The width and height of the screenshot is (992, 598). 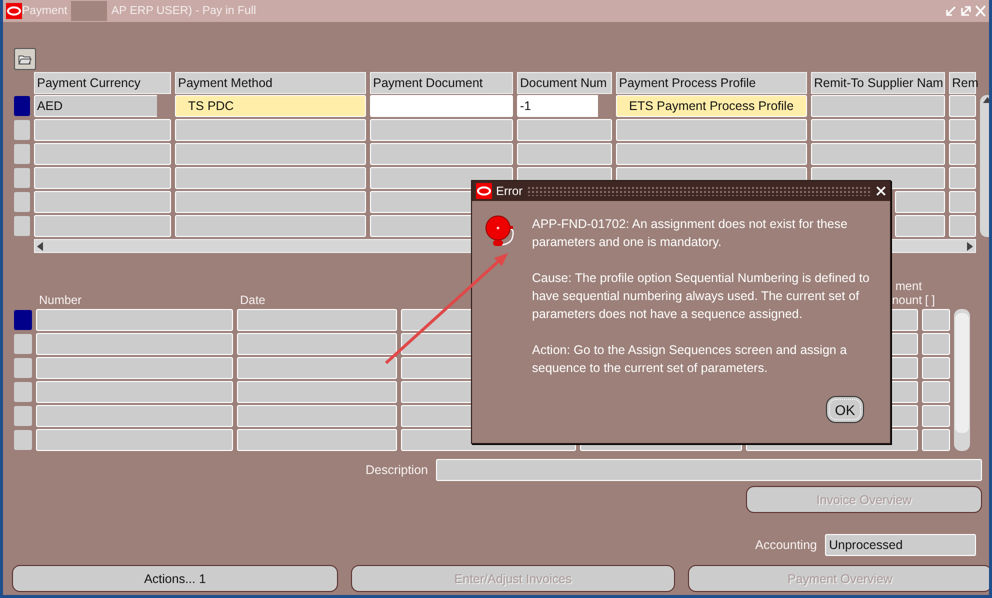 What do you see at coordinates (102, 83) in the screenshot?
I see `column-header: Payment Currency` at bounding box center [102, 83].